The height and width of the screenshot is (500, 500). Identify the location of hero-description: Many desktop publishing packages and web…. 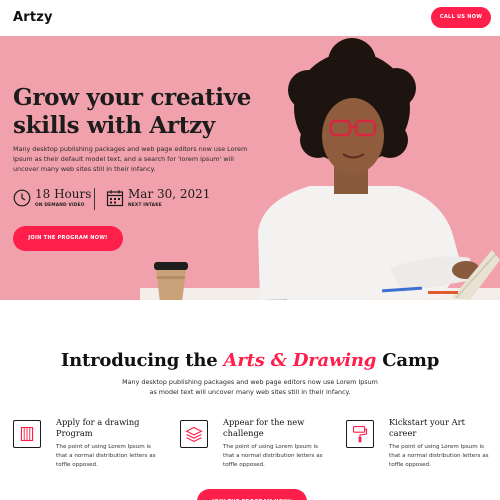
(130, 159).